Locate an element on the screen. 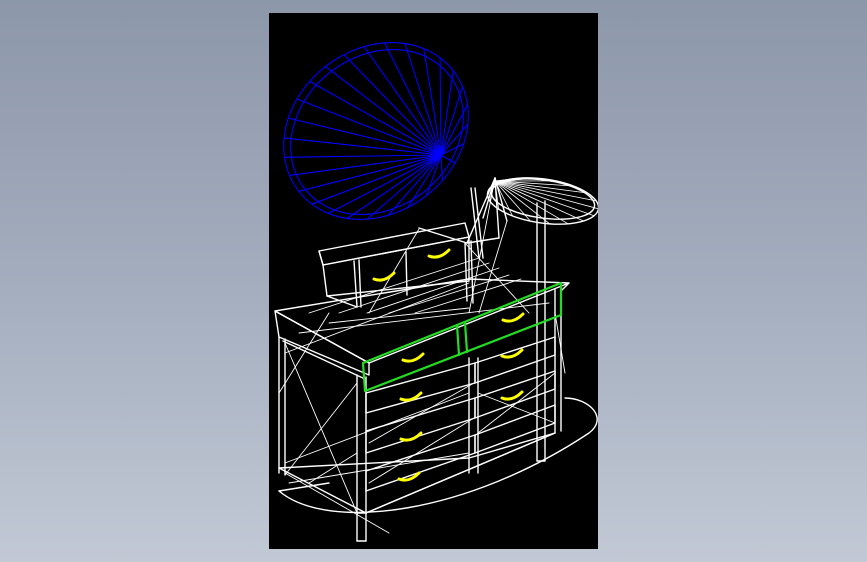 The height and width of the screenshot is (562, 867). mirror-ribs is located at coordinates (376, 131).